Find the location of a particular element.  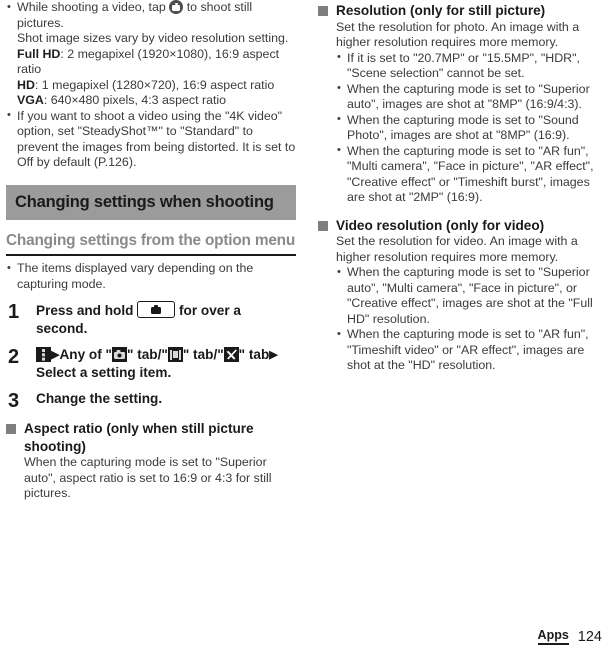

footer-section-tab: Apps is located at coordinates (553, 636).